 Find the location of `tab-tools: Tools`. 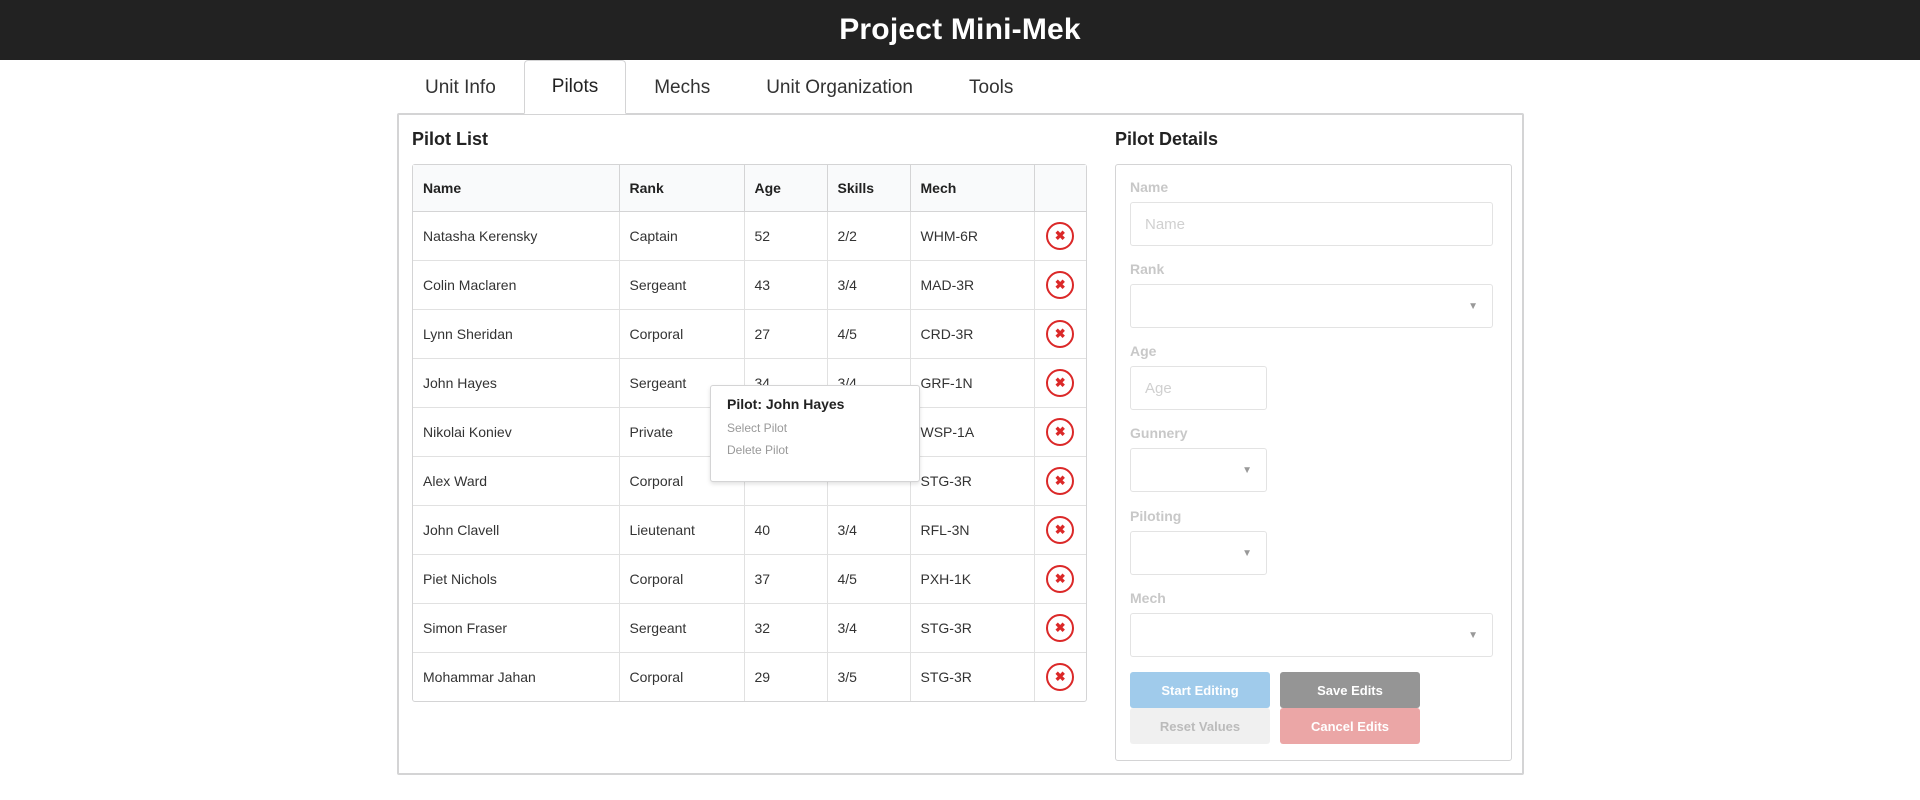

tab-tools: Tools is located at coordinates (991, 87).